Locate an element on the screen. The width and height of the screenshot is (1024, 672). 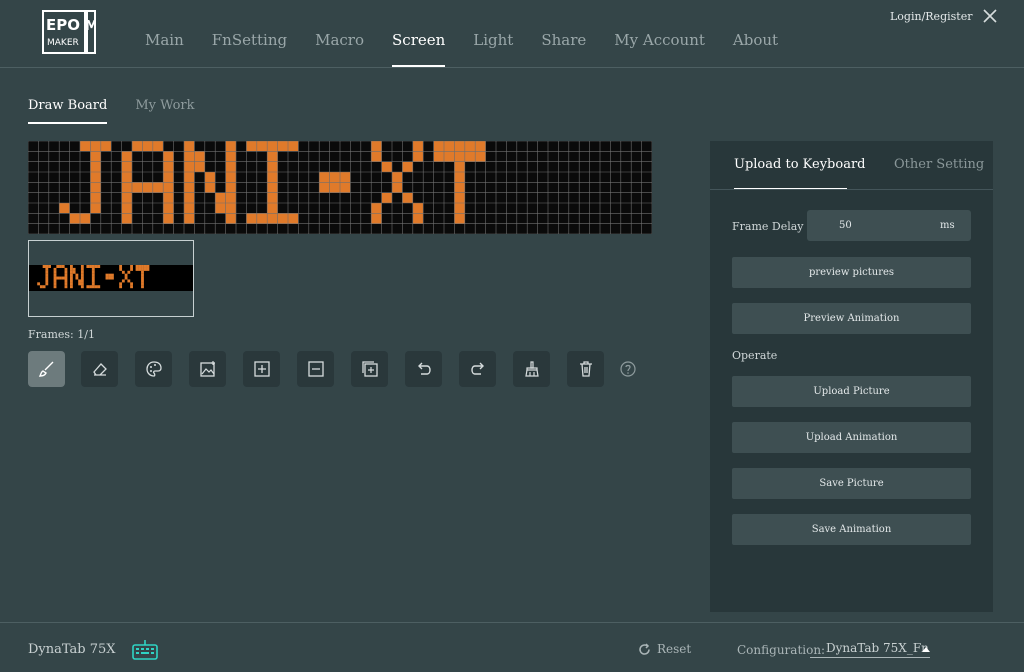
draw-board-canvas is located at coordinates (340, 187).